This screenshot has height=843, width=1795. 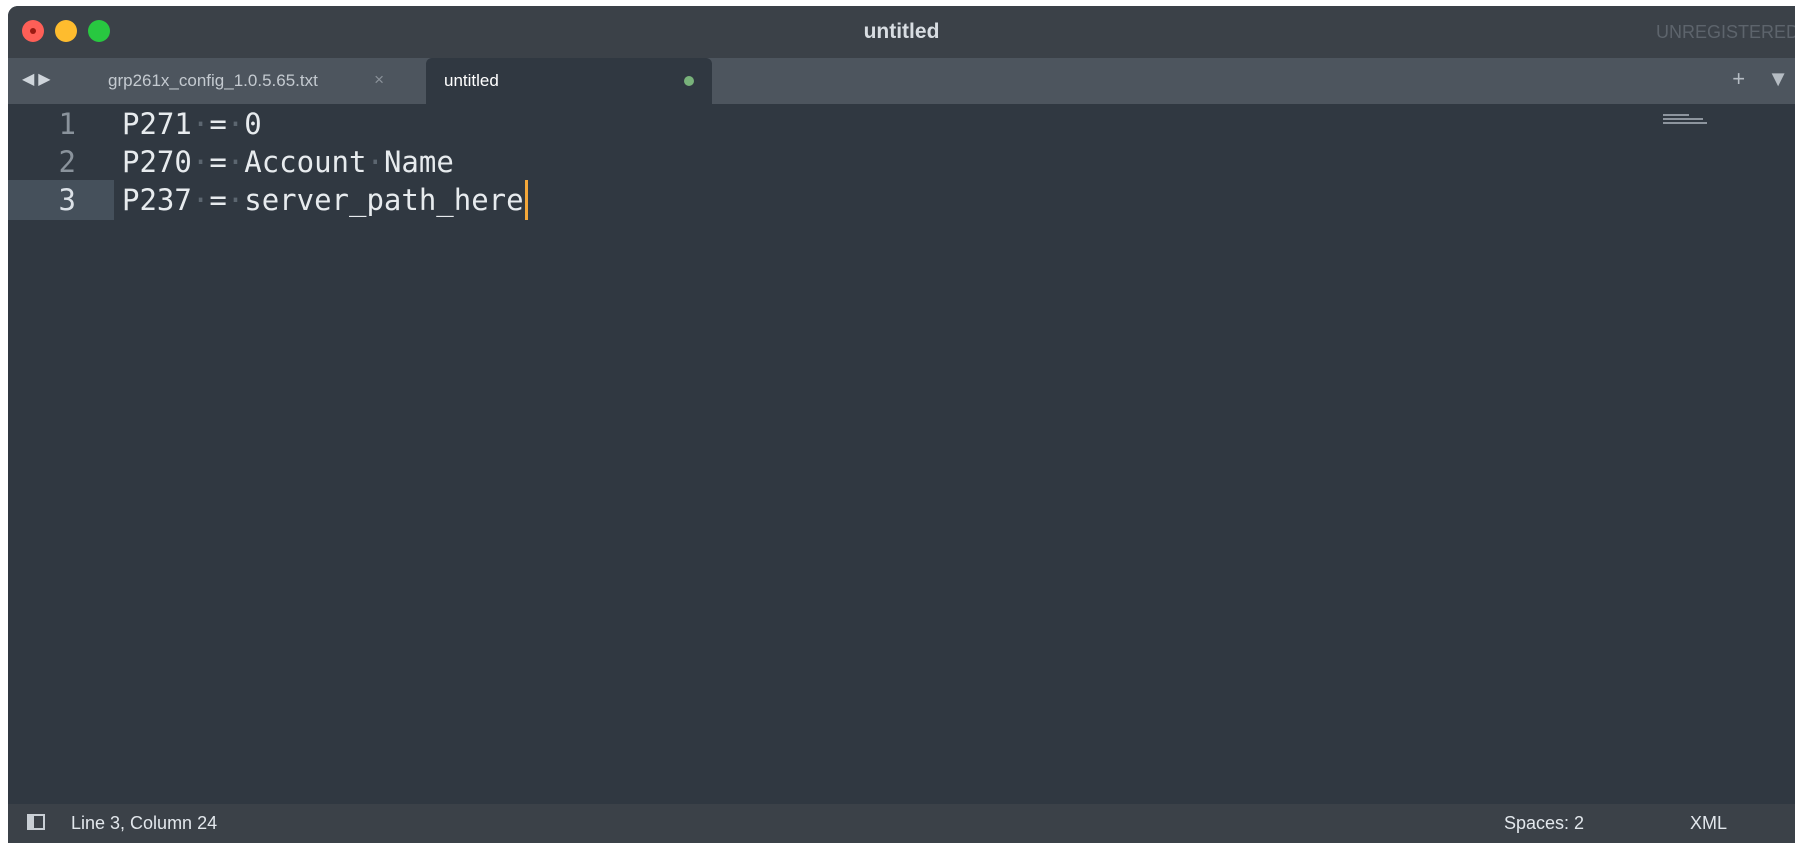 I want to click on window-title: untitled, so click(x=901, y=31).